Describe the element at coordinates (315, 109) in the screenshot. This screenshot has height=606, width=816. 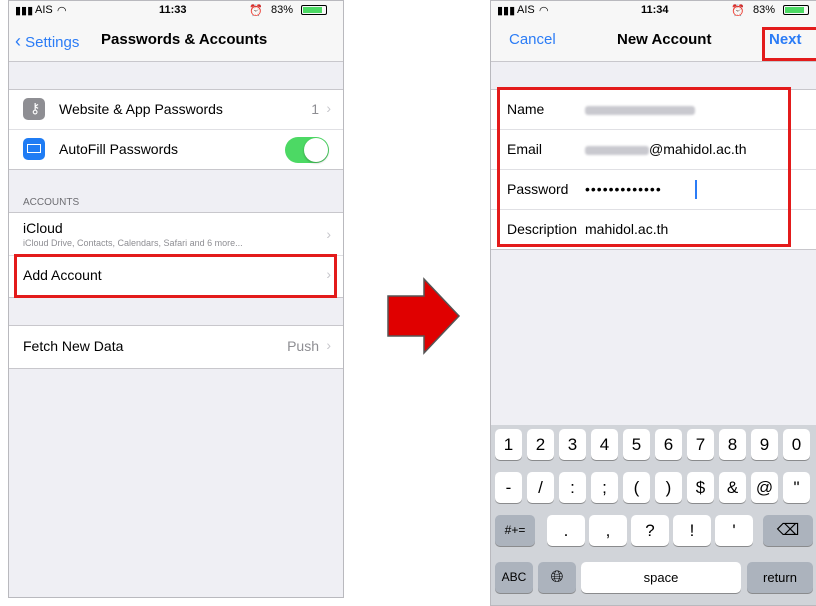
I see `website-passwords-count: 1` at that location.